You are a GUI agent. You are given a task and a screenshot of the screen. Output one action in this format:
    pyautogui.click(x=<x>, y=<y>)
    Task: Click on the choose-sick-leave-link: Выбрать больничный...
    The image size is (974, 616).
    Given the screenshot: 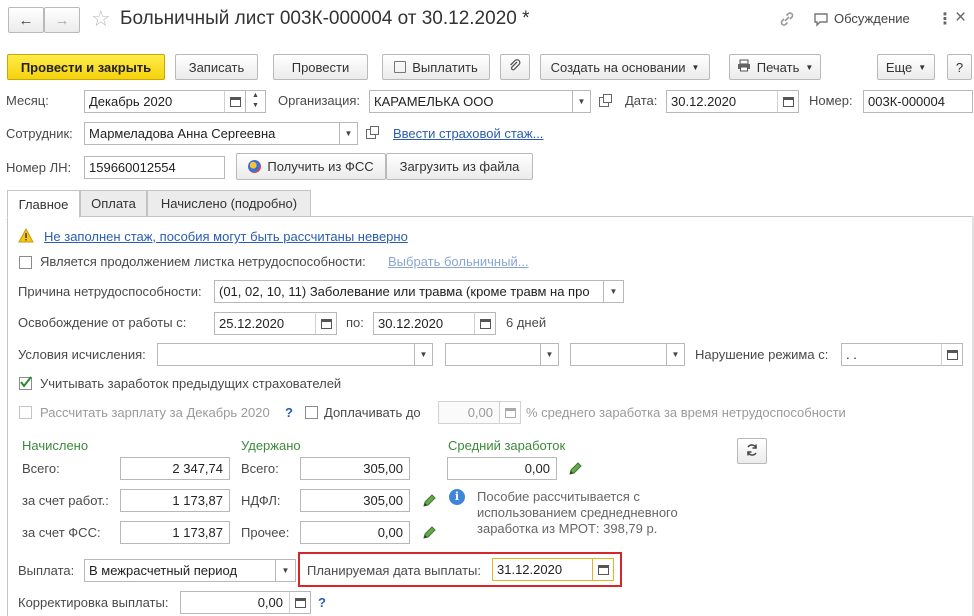 What is the action you would take?
    pyautogui.click(x=458, y=262)
    